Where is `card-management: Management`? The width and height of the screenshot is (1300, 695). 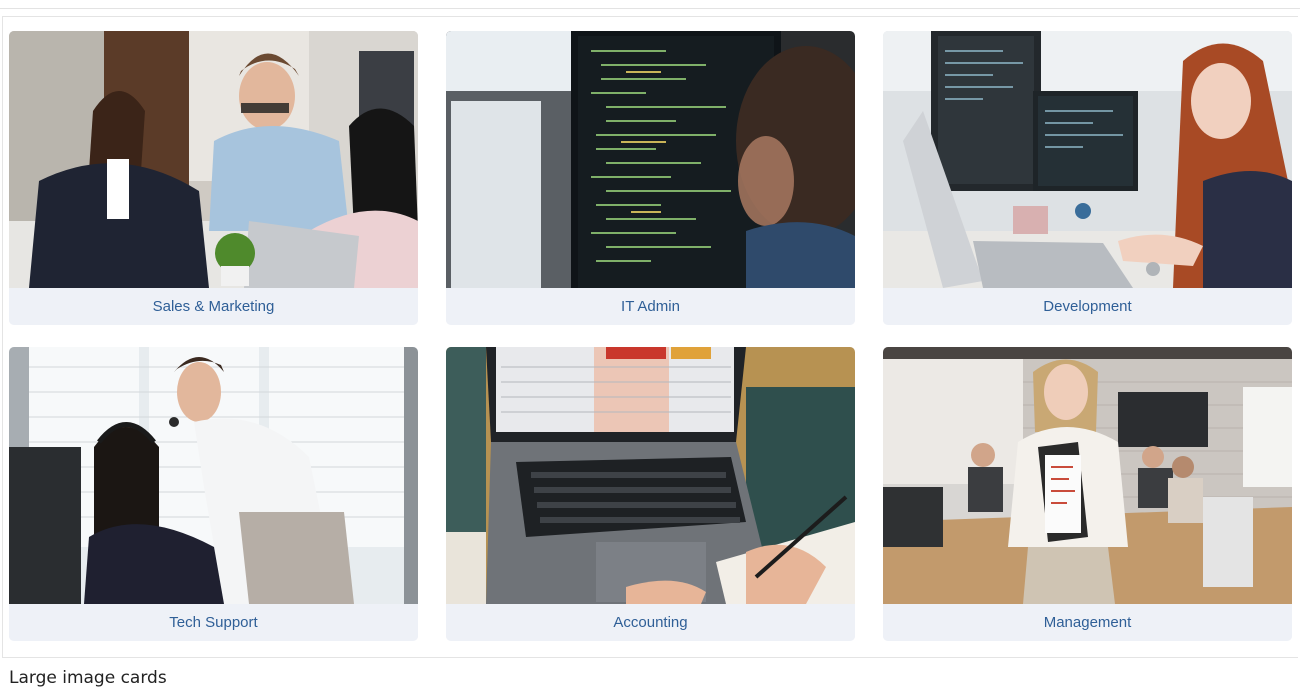 card-management: Management is located at coordinates (1087, 494).